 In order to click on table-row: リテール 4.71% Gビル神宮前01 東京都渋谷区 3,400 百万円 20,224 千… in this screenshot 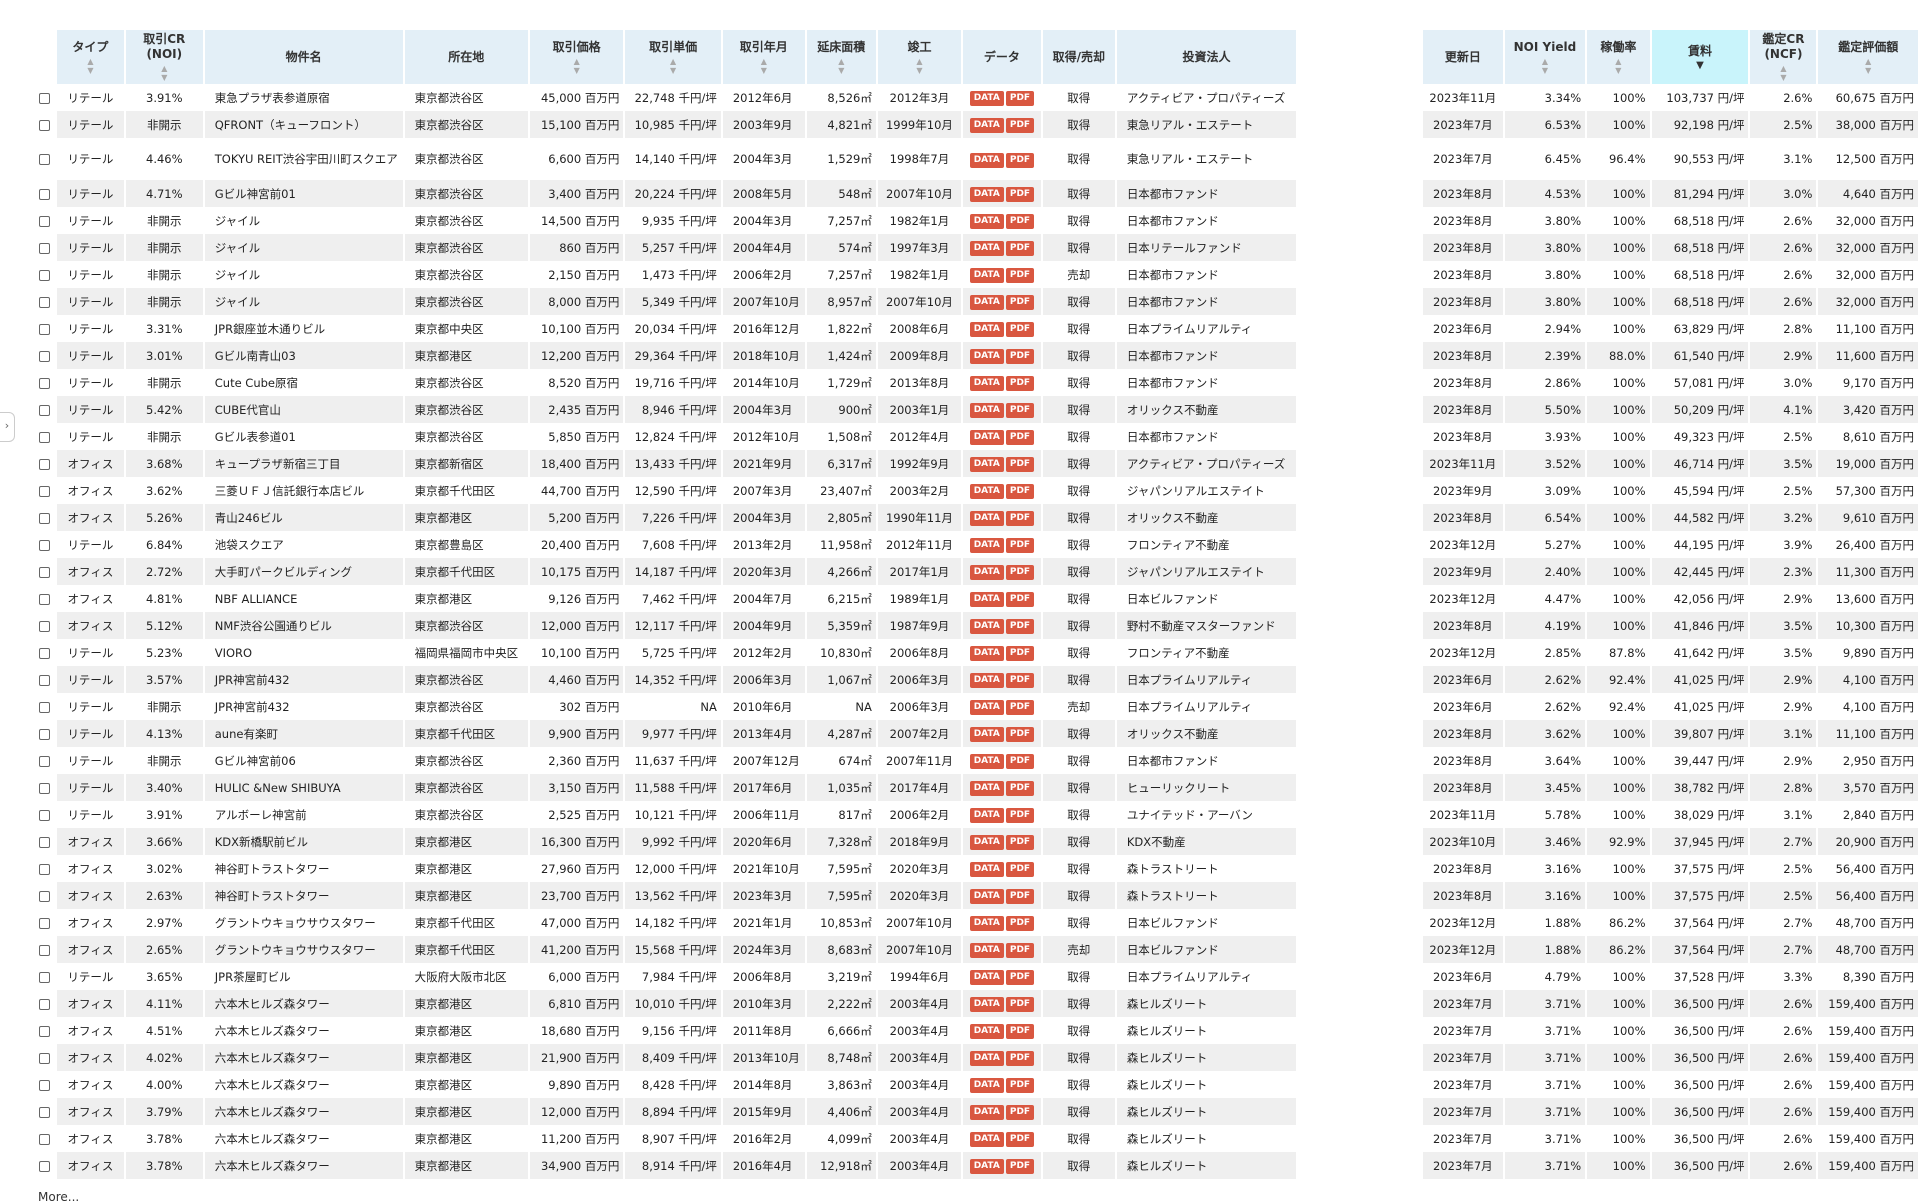, I will do `click(977, 193)`.